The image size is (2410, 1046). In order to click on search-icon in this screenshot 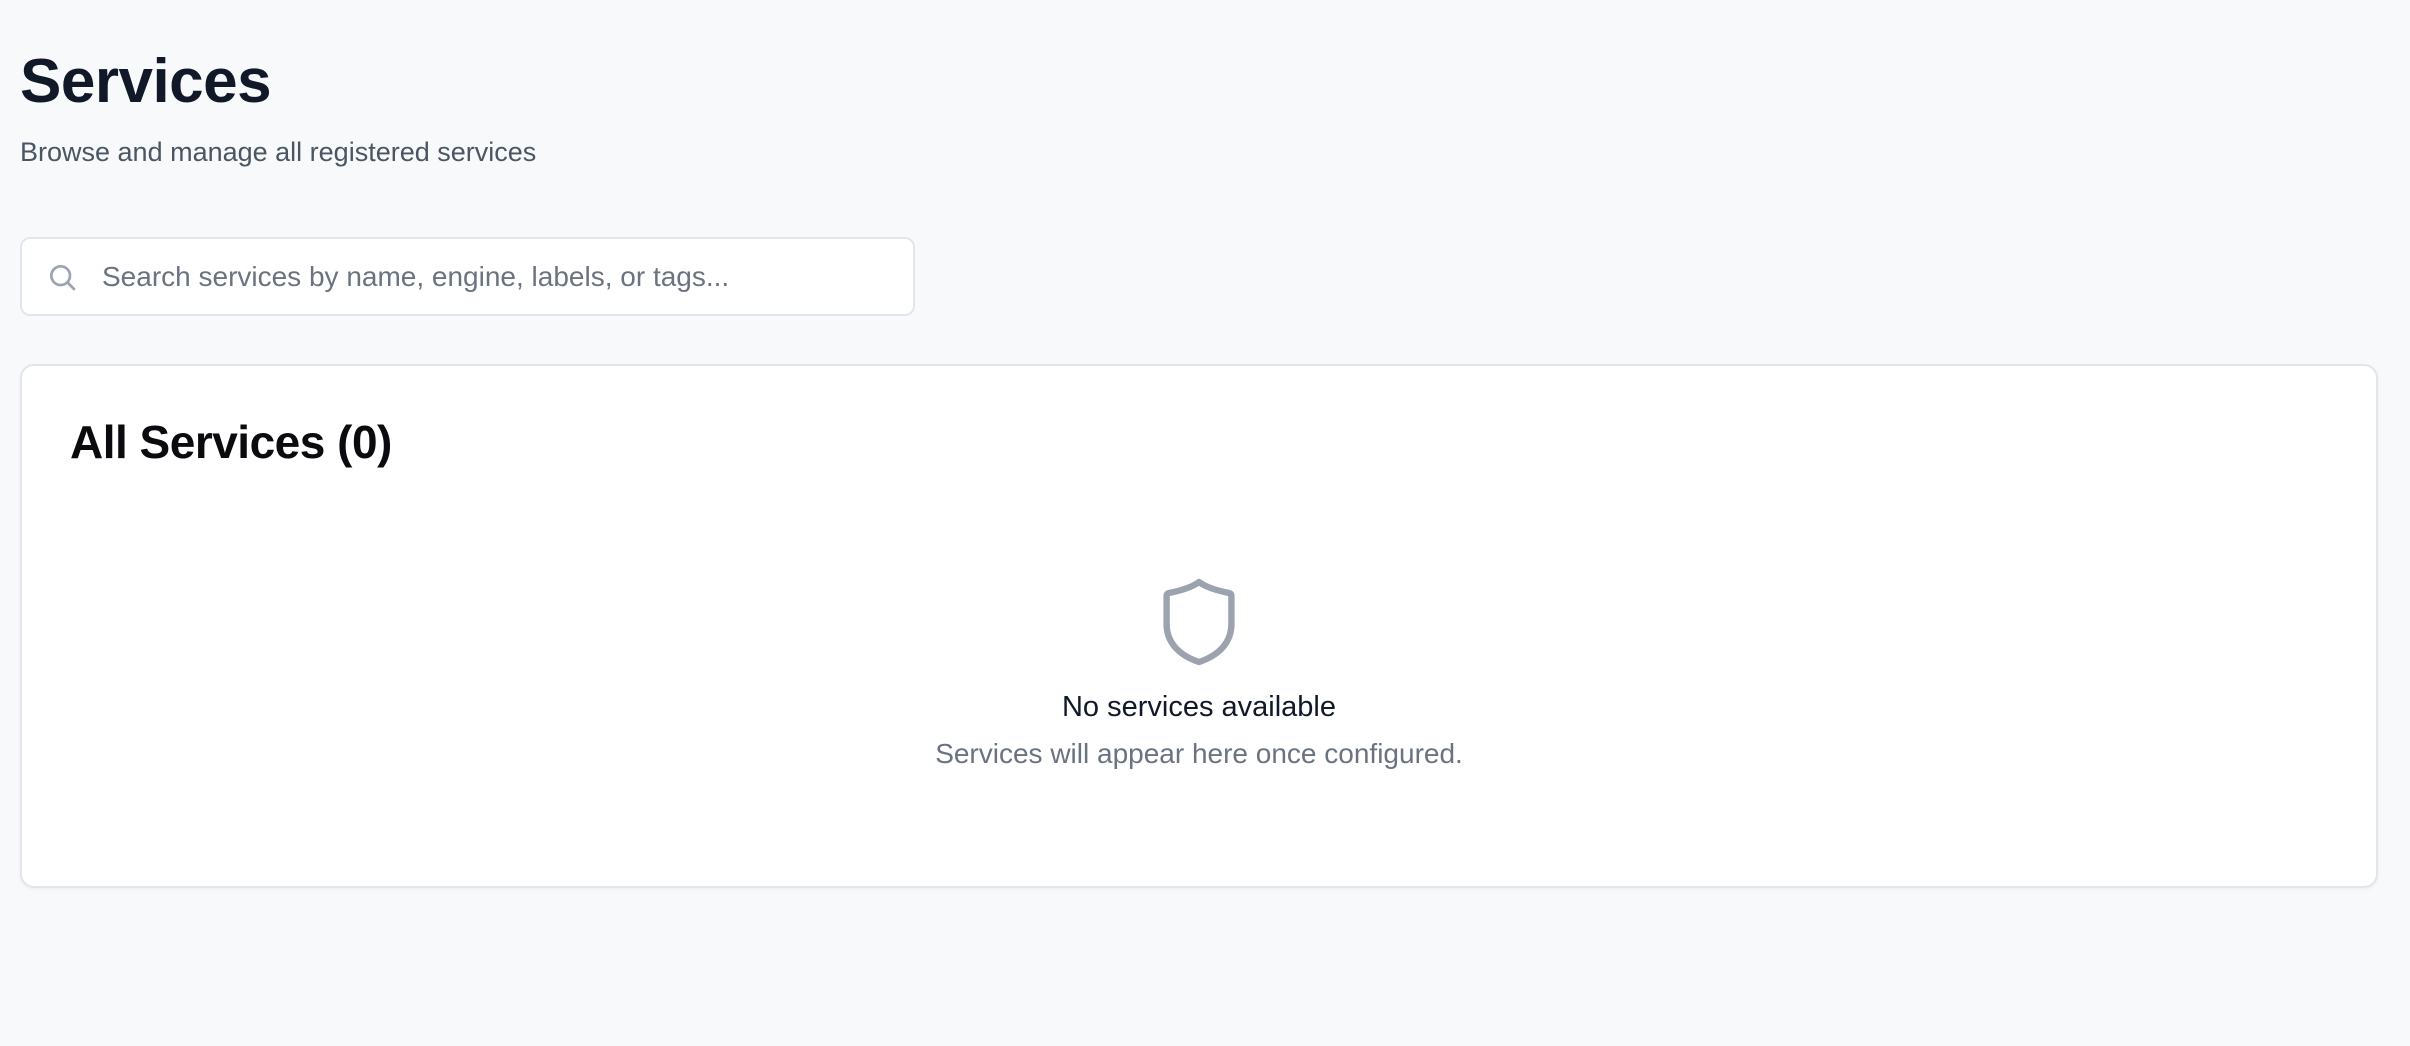, I will do `click(63, 278)`.